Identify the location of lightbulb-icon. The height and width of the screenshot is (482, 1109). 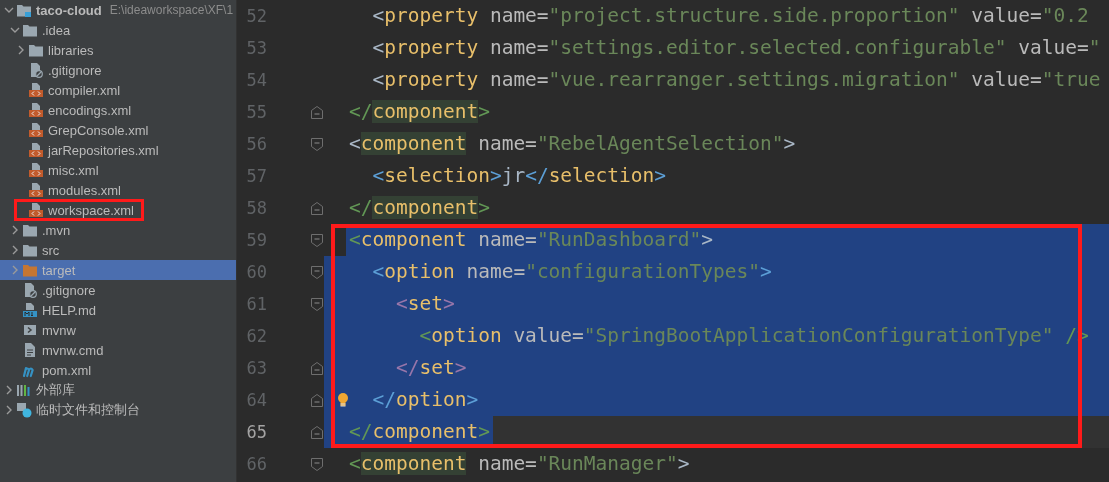
(343, 400).